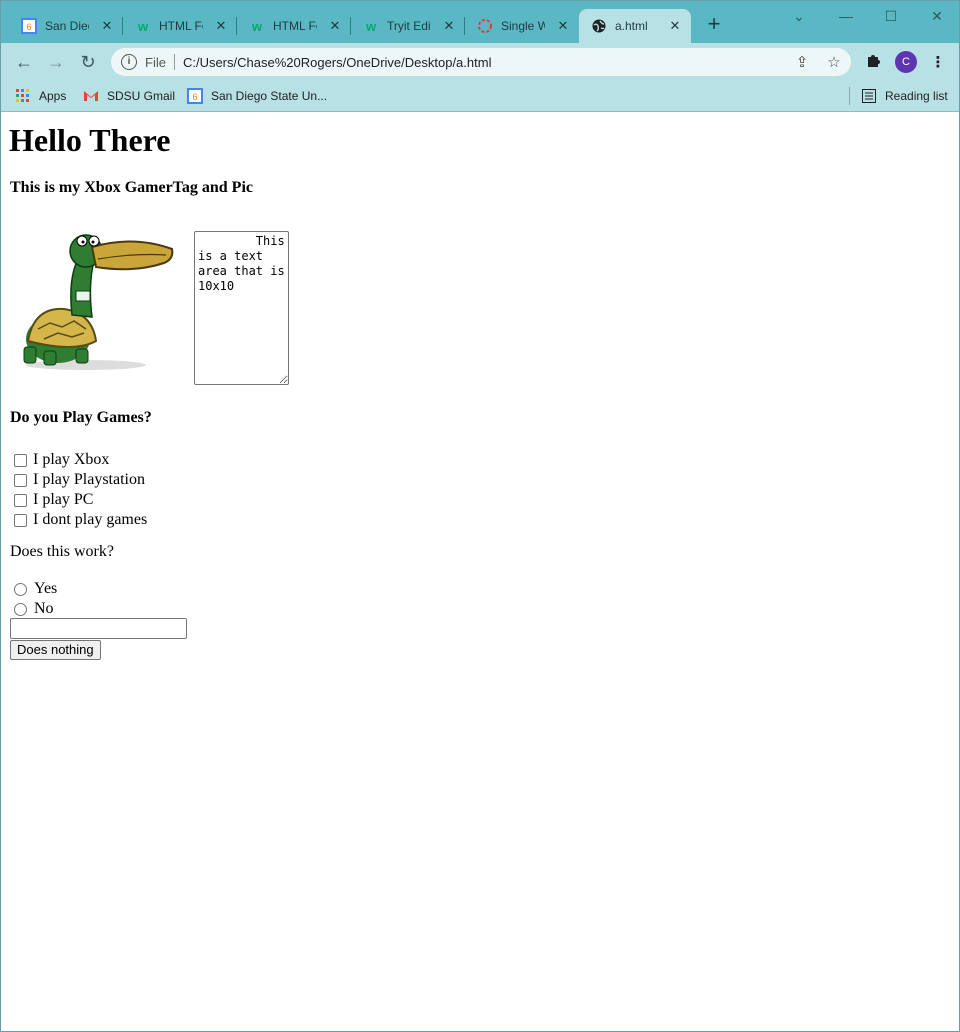 The image size is (960, 1032). Describe the element at coordinates (891, 16) in the screenshot. I see `maximize-icon: ☐` at that location.